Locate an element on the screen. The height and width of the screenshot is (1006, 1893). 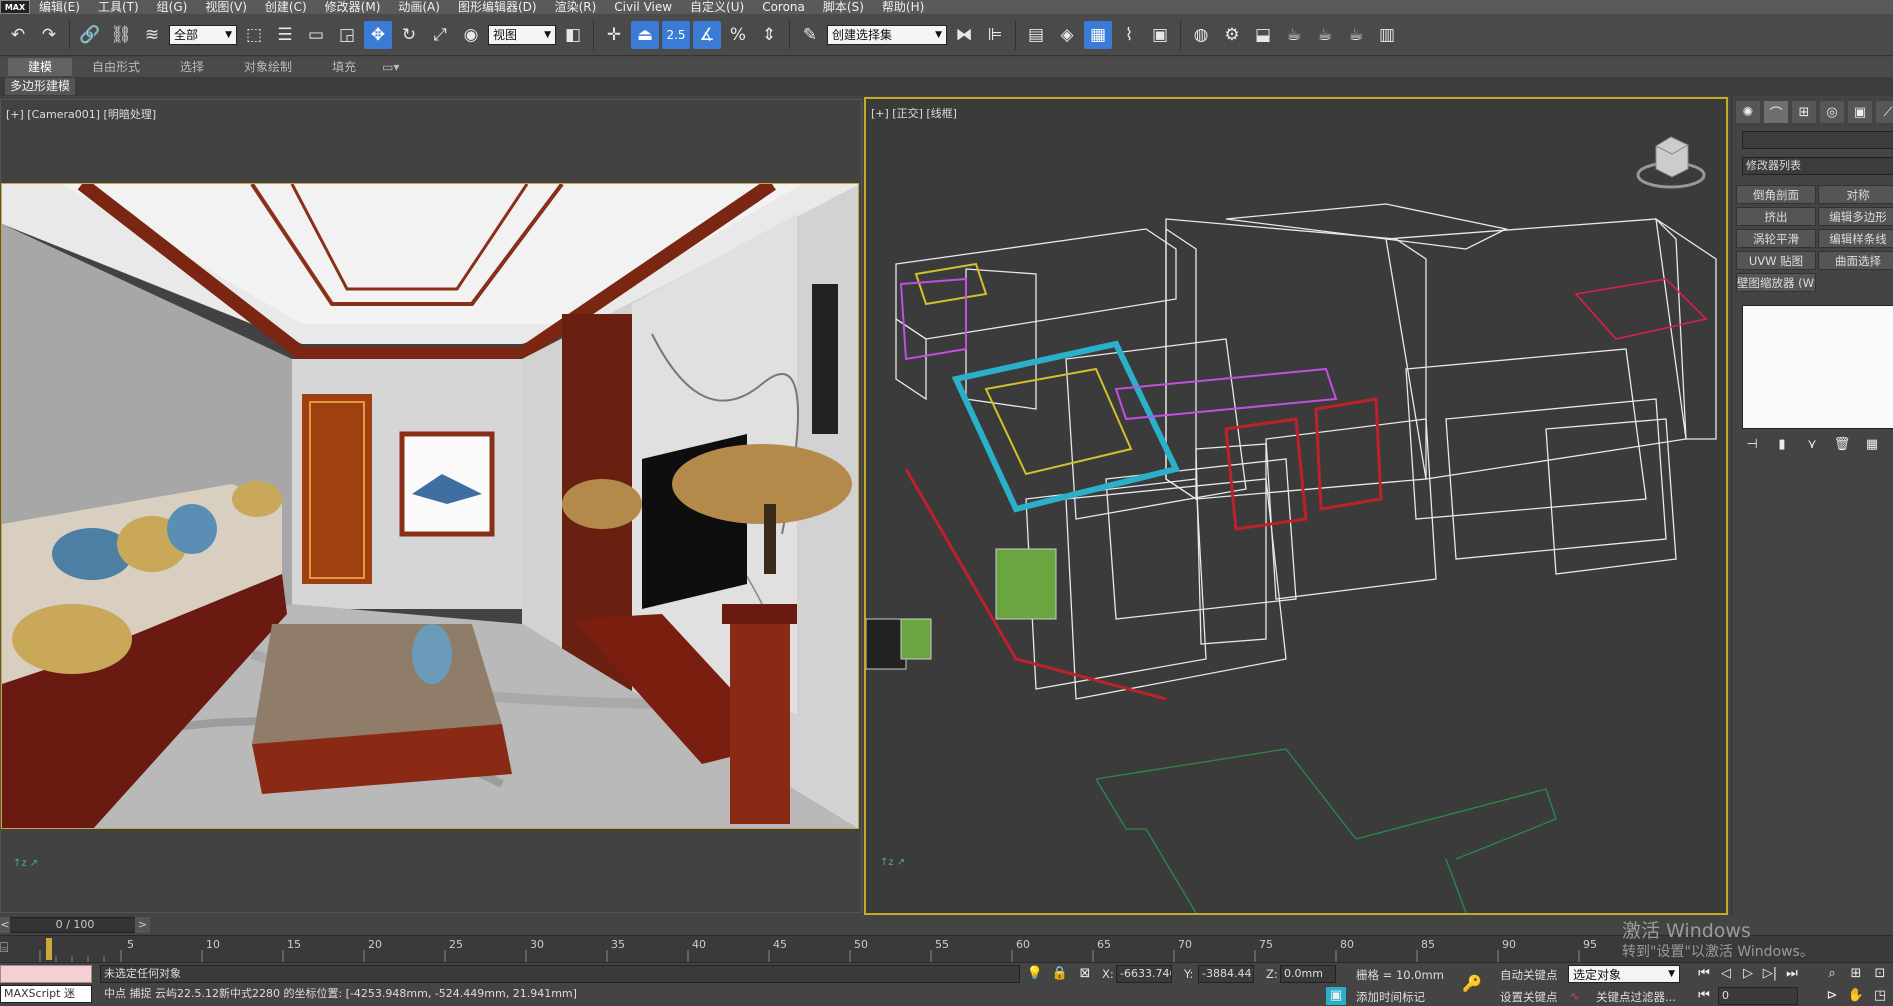
bind-space-warp-icon: ≋ is located at coordinates (152, 35).